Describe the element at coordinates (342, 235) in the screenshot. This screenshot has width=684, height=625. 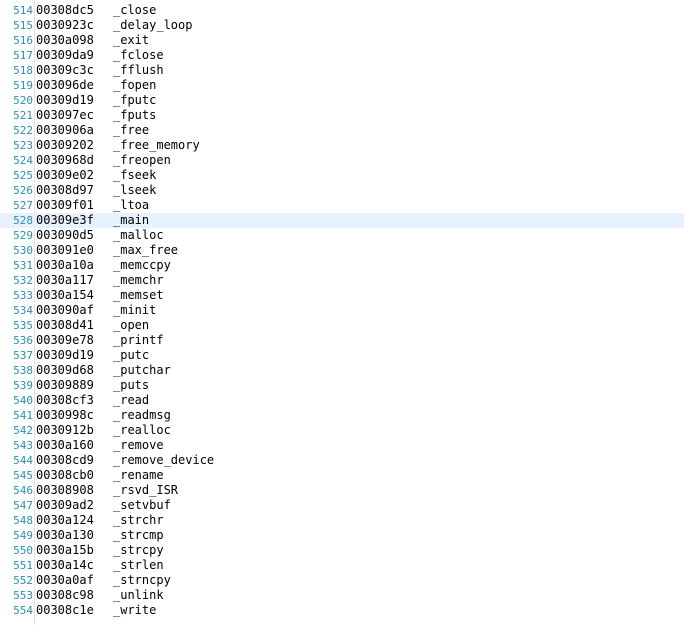
I see `code-line: 529 003090d5 _malloc` at that location.